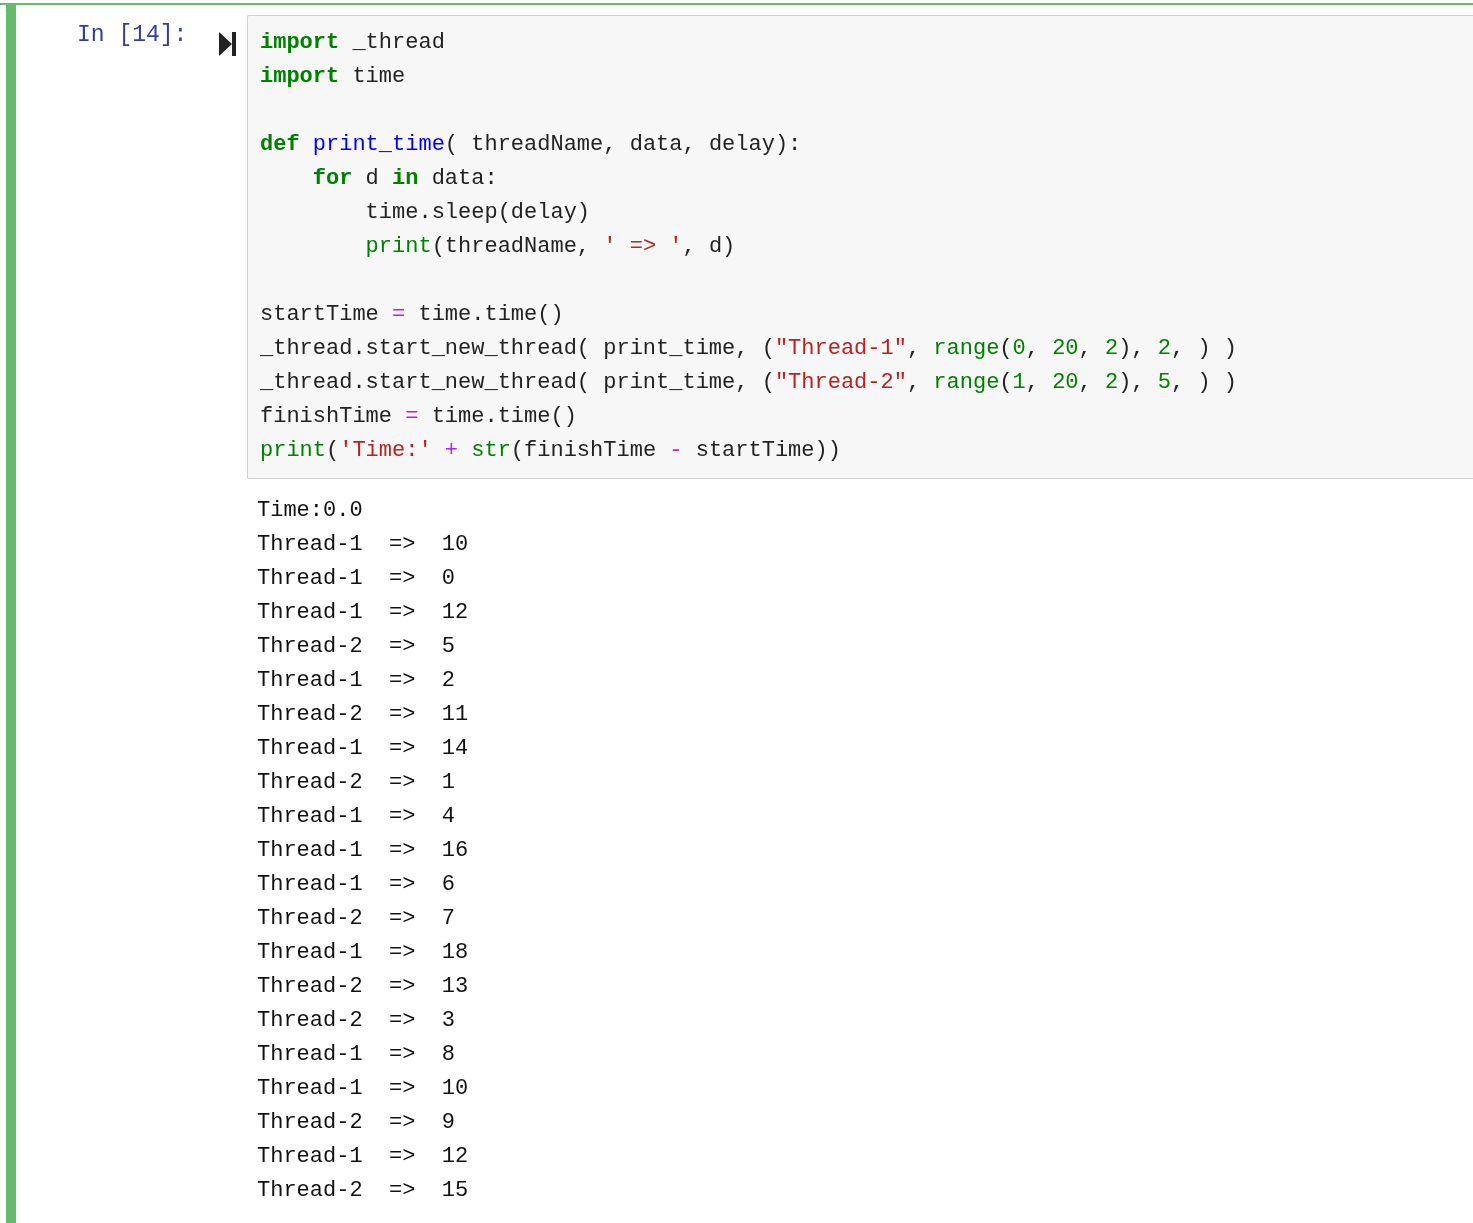  What do you see at coordinates (550, 451) in the screenshot?
I see `code-line: print('Time:' + str(finishTime - startTime))` at bounding box center [550, 451].